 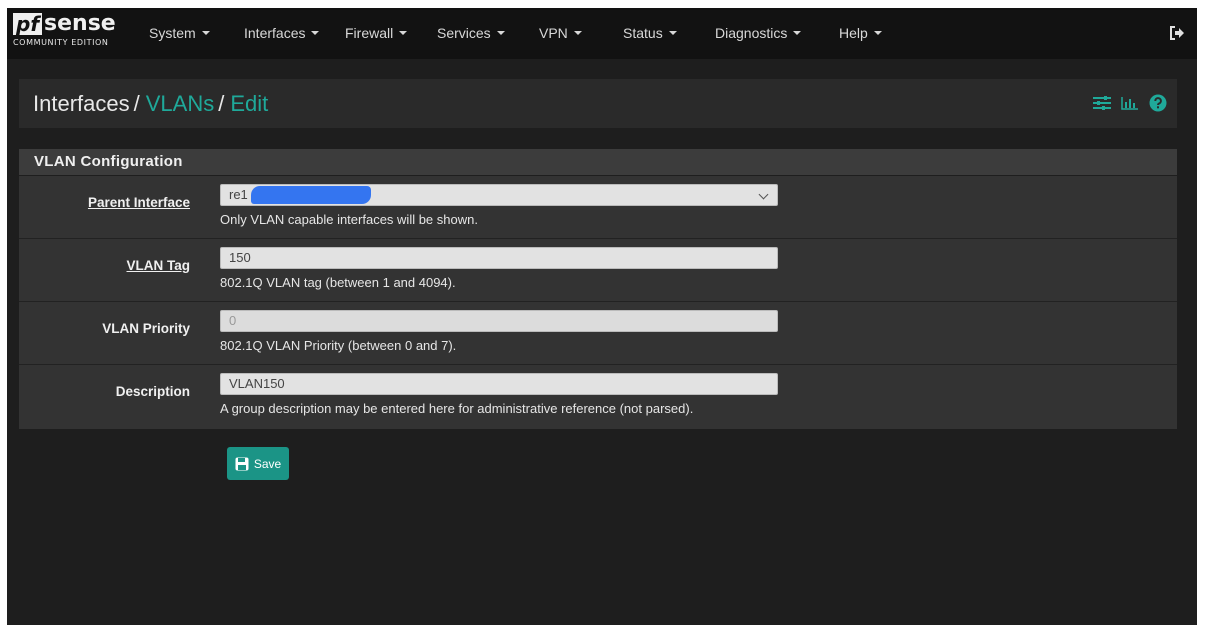 I want to click on logo-sense: sense, so click(x=80, y=23).